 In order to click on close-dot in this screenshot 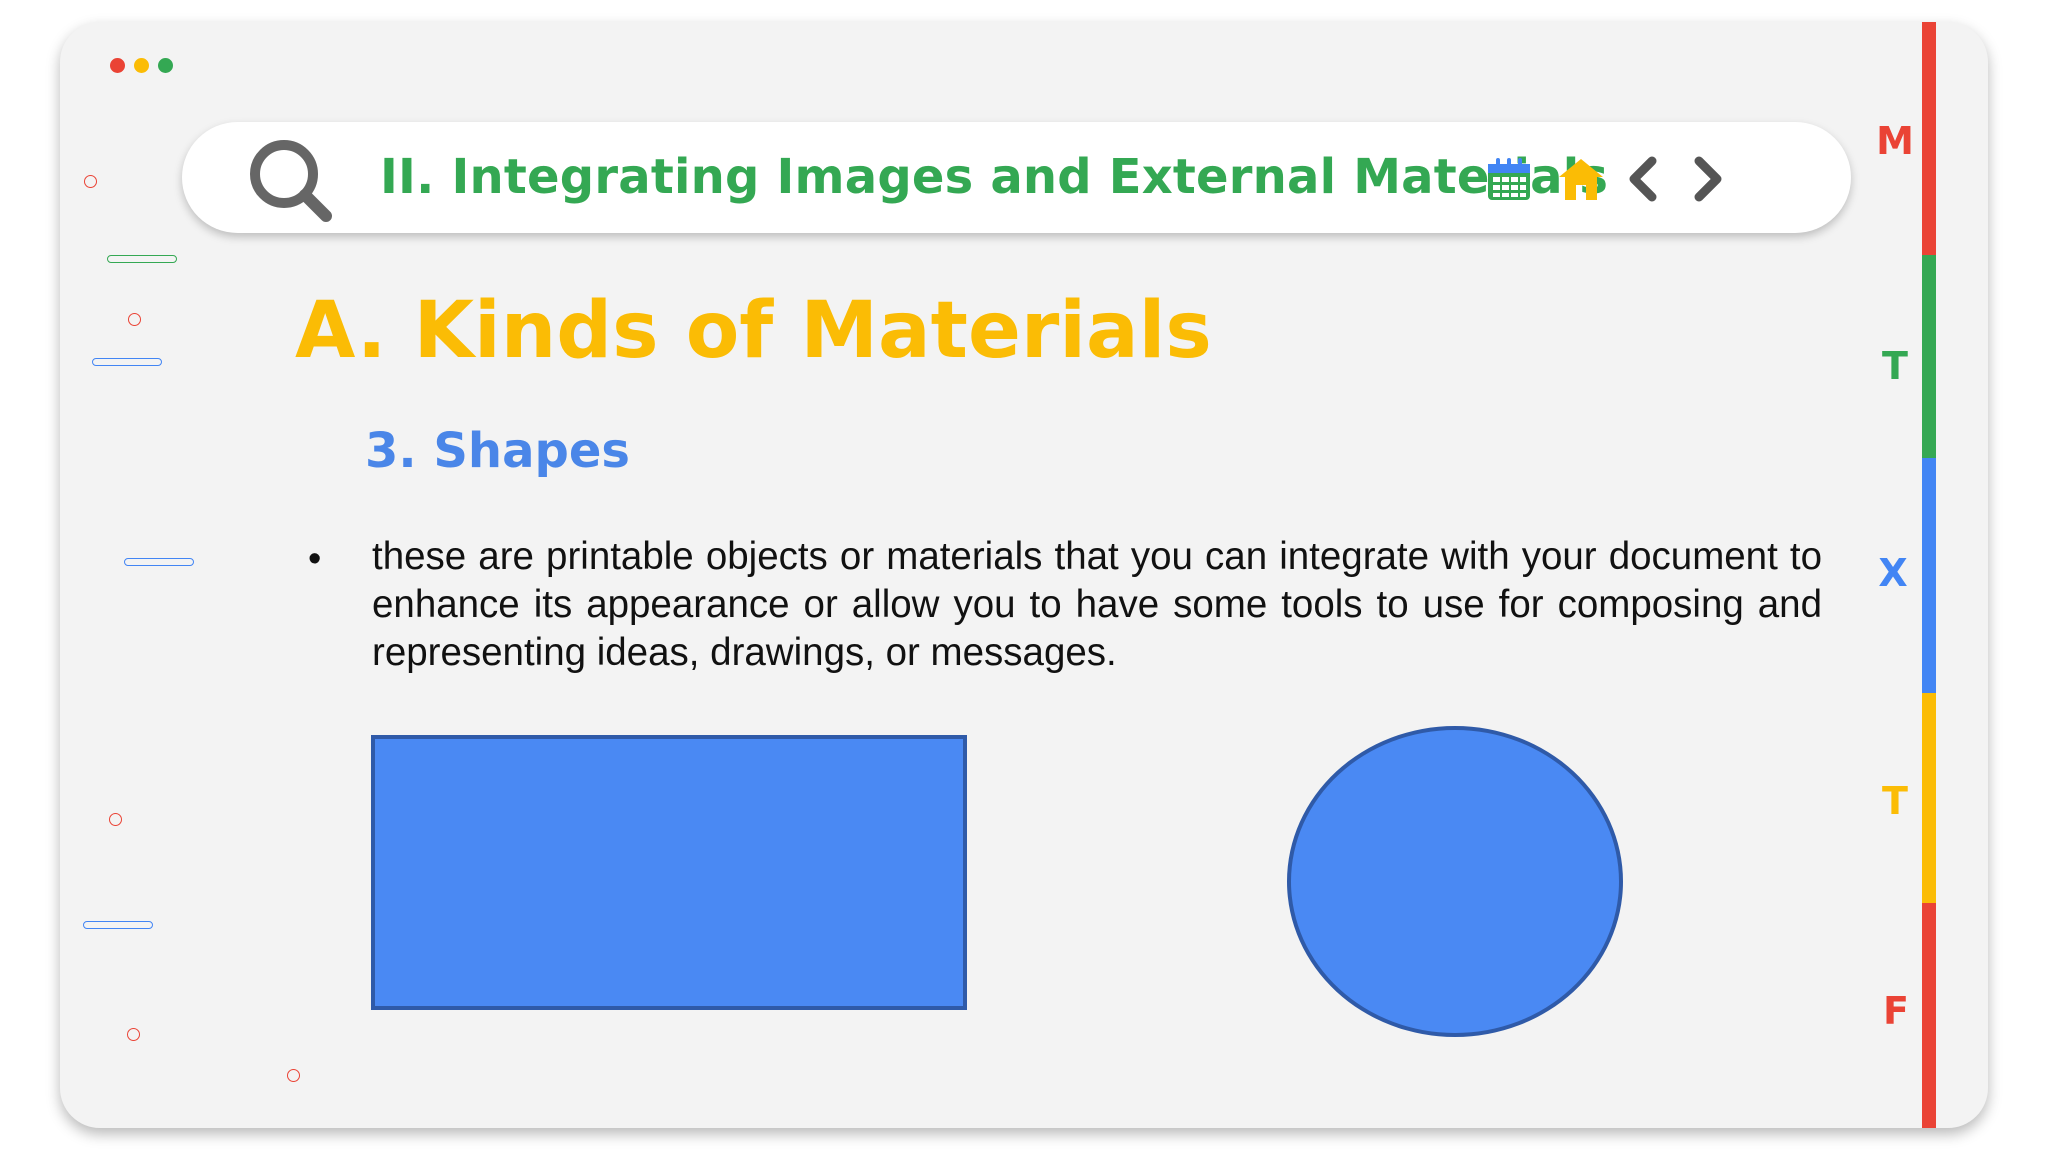, I will do `click(117, 65)`.